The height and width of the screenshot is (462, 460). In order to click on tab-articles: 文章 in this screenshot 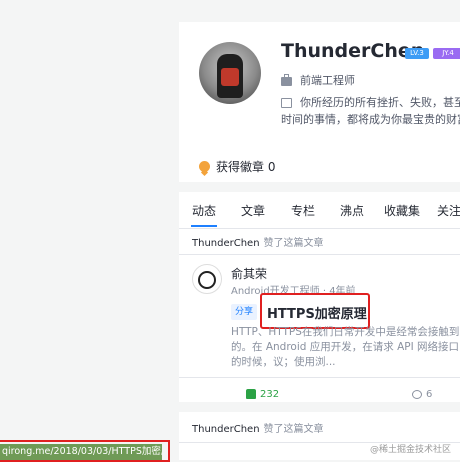, I will do `click(253, 210)`.